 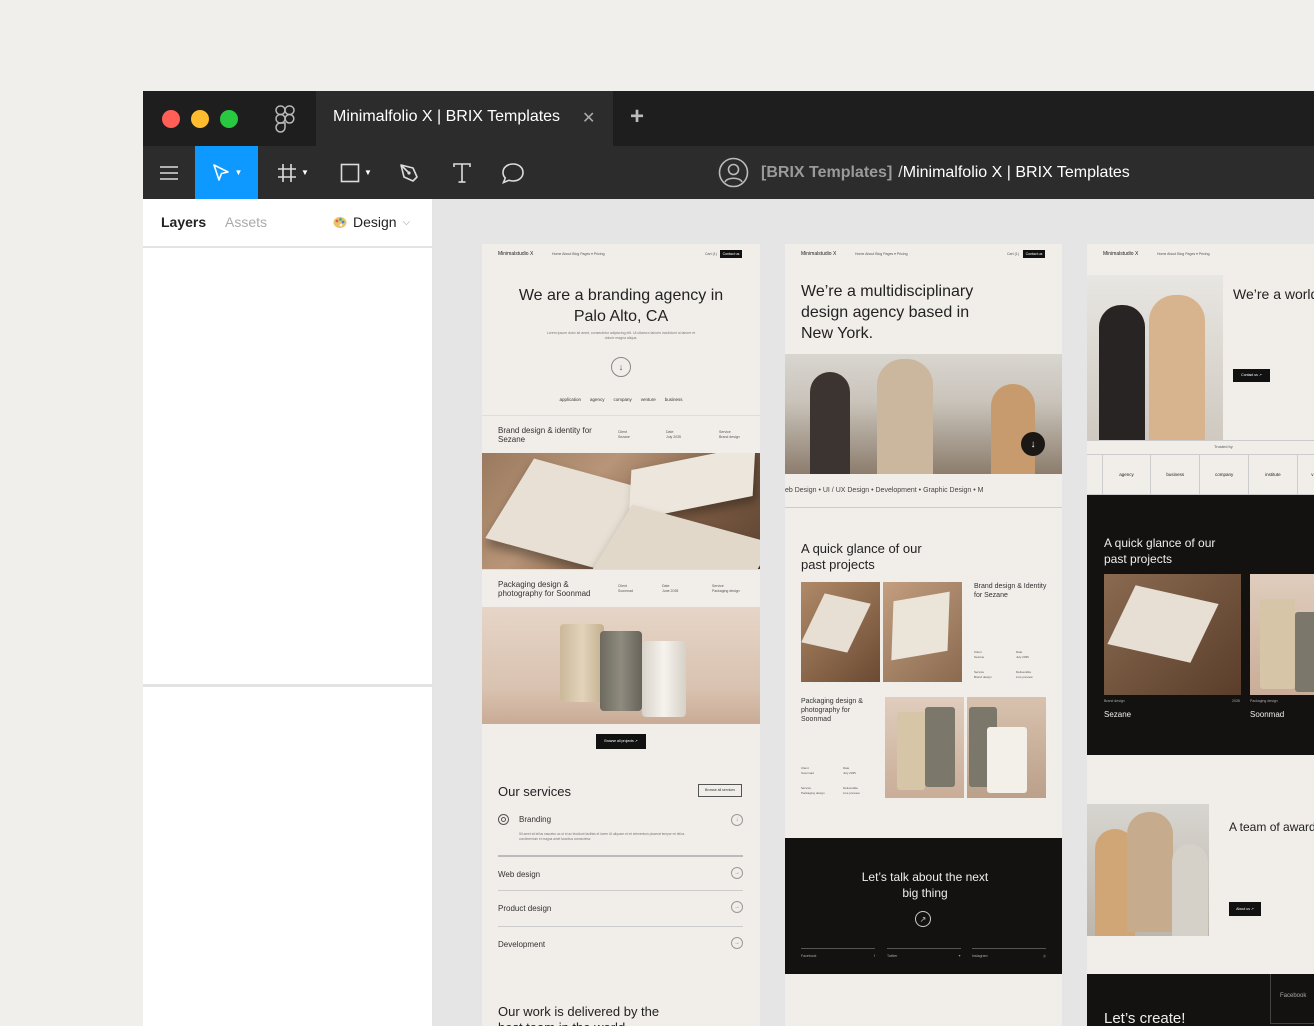 What do you see at coordinates (246, 222) in the screenshot?
I see `tab-assets: Assets` at bounding box center [246, 222].